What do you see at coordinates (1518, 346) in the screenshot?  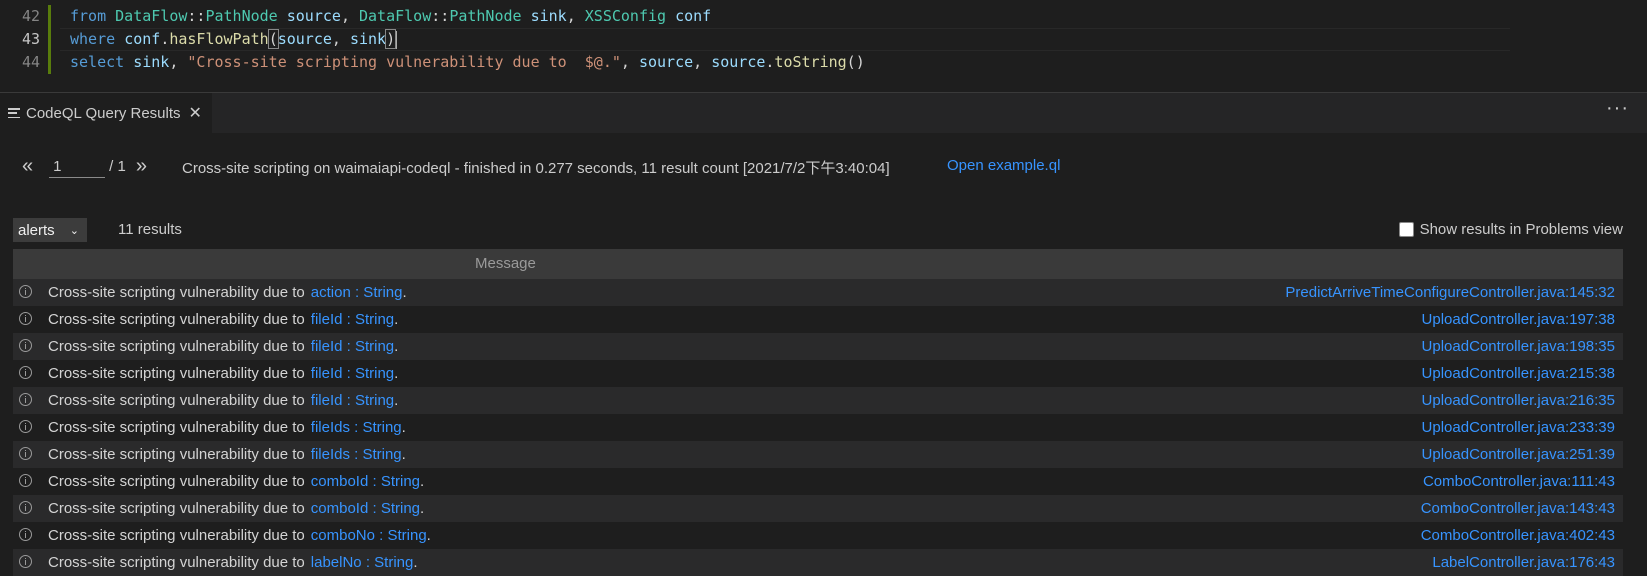 I see `location-link: UploadController.java:198:35` at bounding box center [1518, 346].